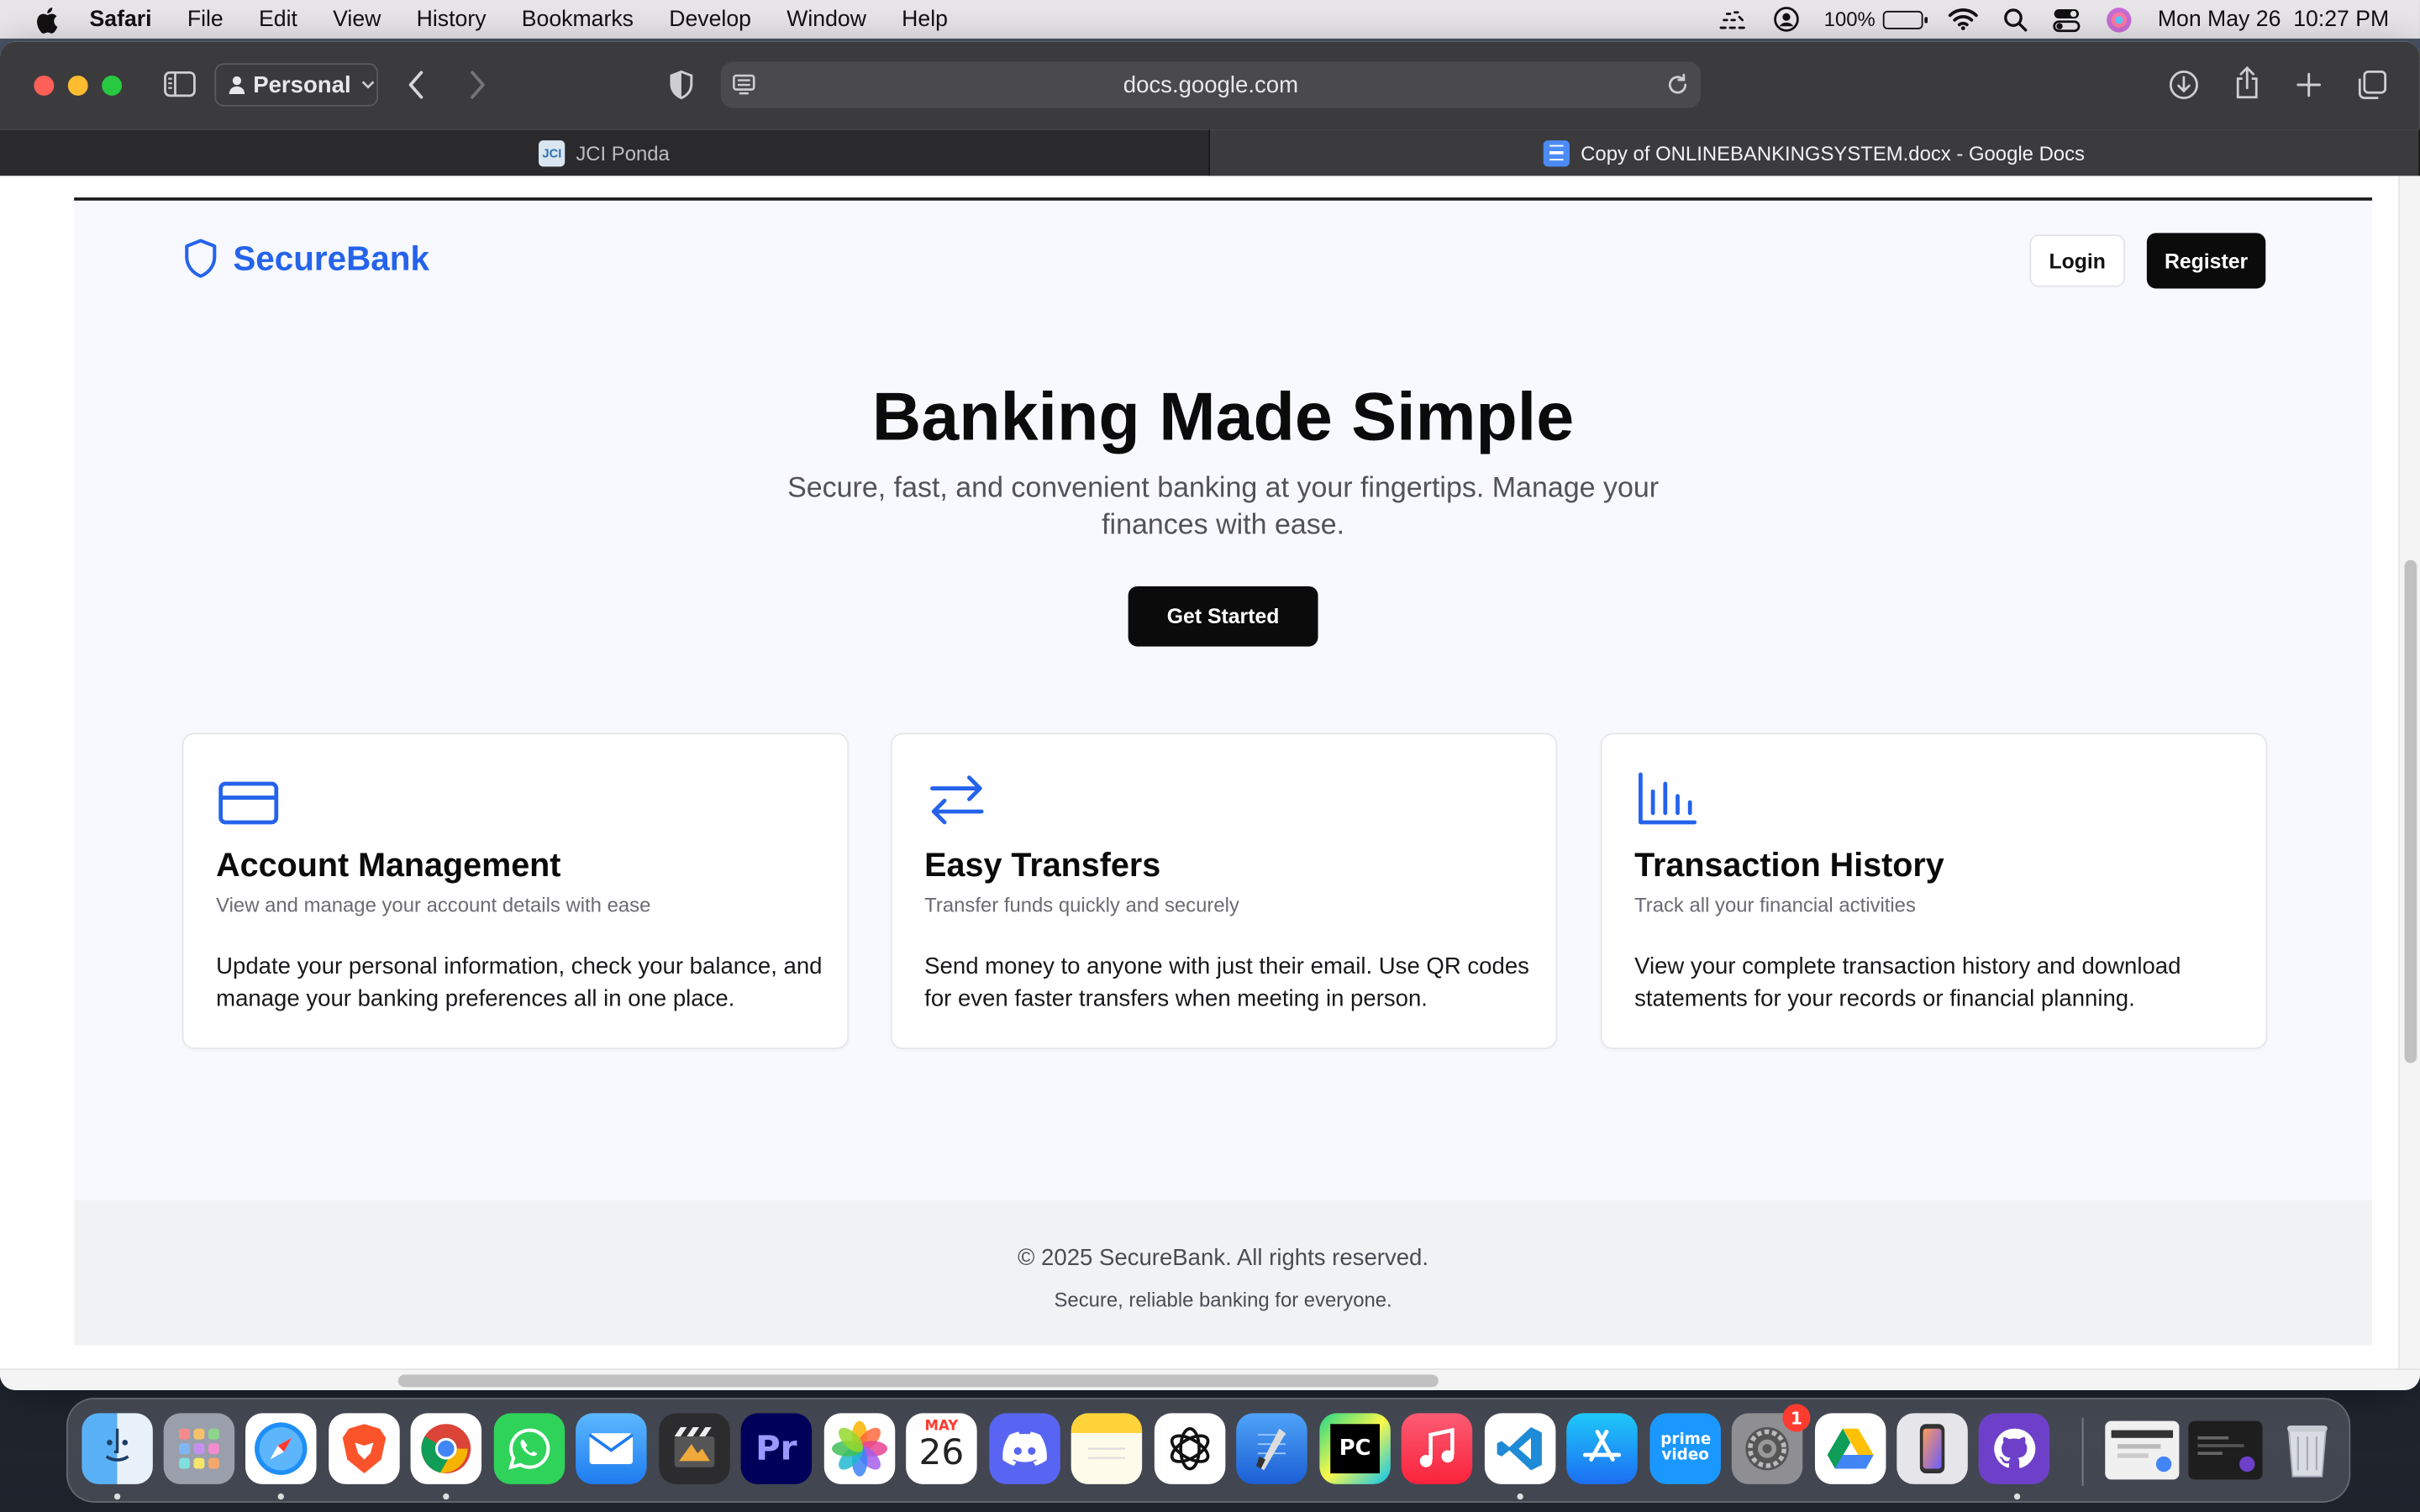 Image resolution: width=2420 pixels, height=1512 pixels. What do you see at coordinates (2119, 19) in the screenshot?
I see `siri-icon` at bounding box center [2119, 19].